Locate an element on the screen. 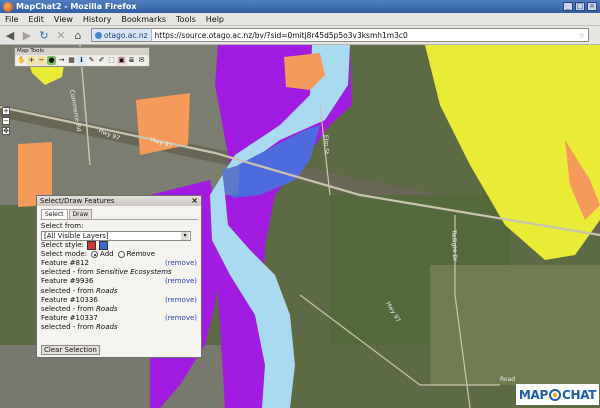  tab-select: Select is located at coordinates (54, 214).